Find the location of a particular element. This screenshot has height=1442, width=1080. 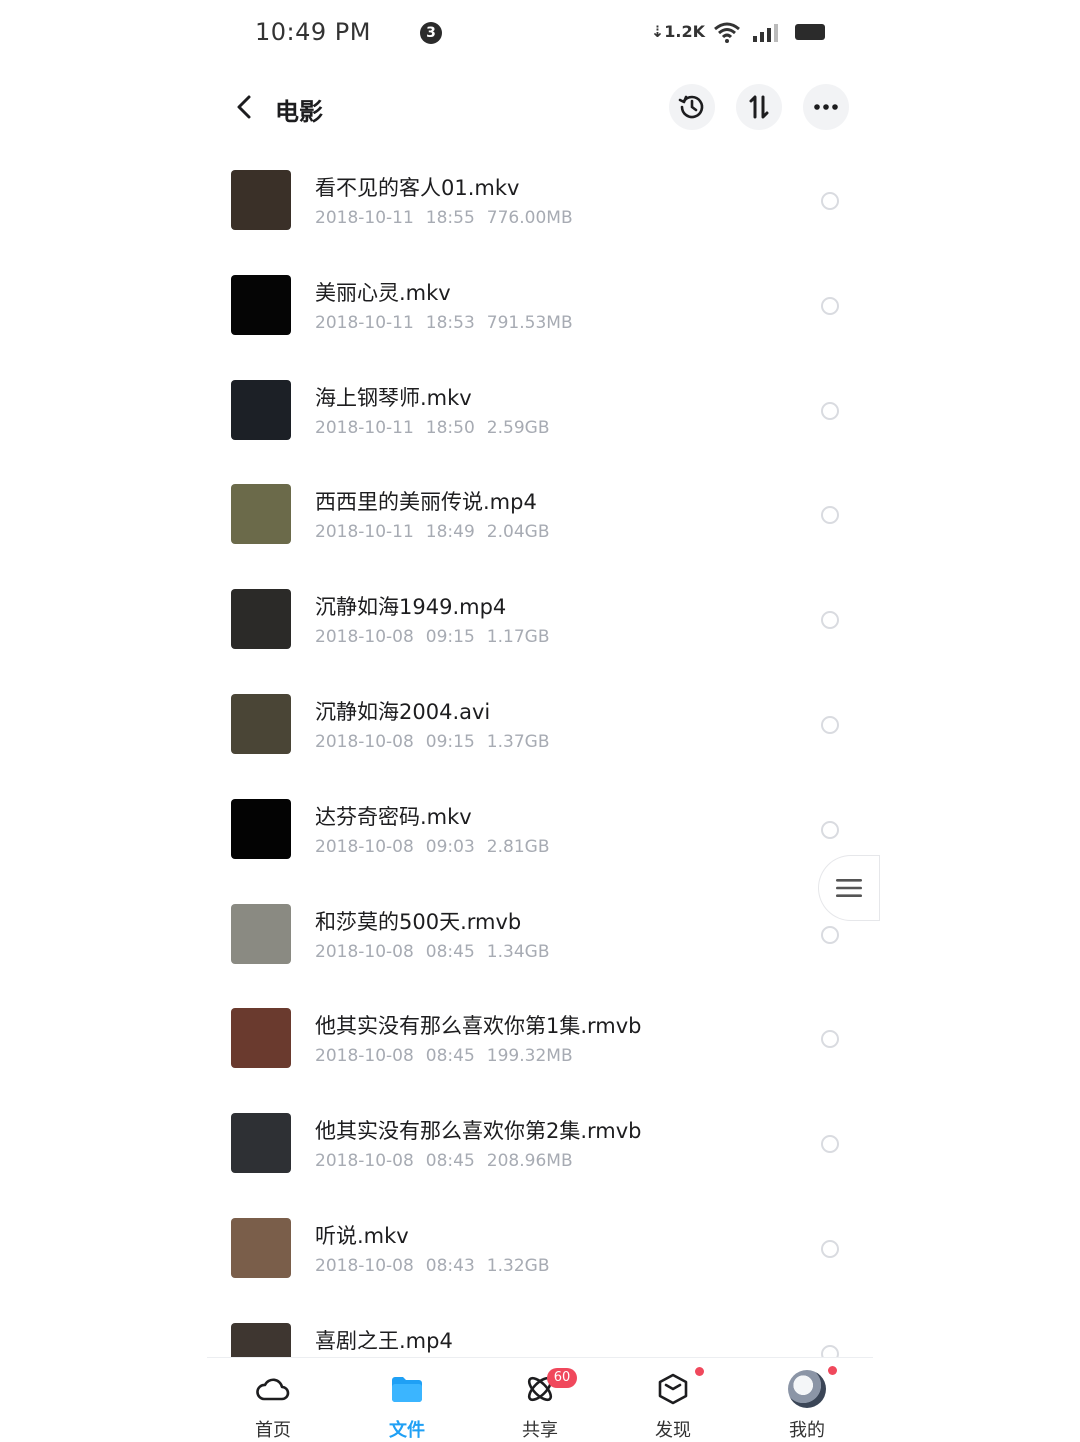

page-title: 电影 is located at coordinates (299, 112).